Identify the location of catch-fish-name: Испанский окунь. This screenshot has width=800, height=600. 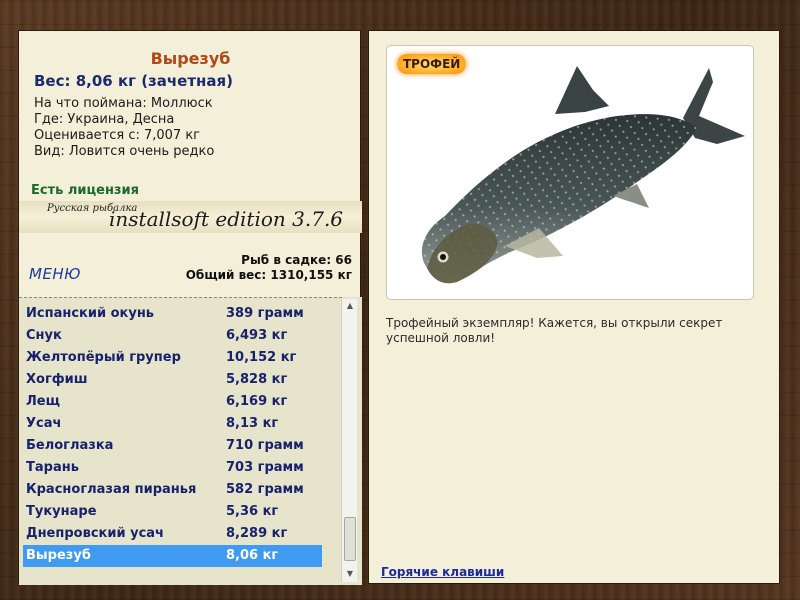
(90, 313).